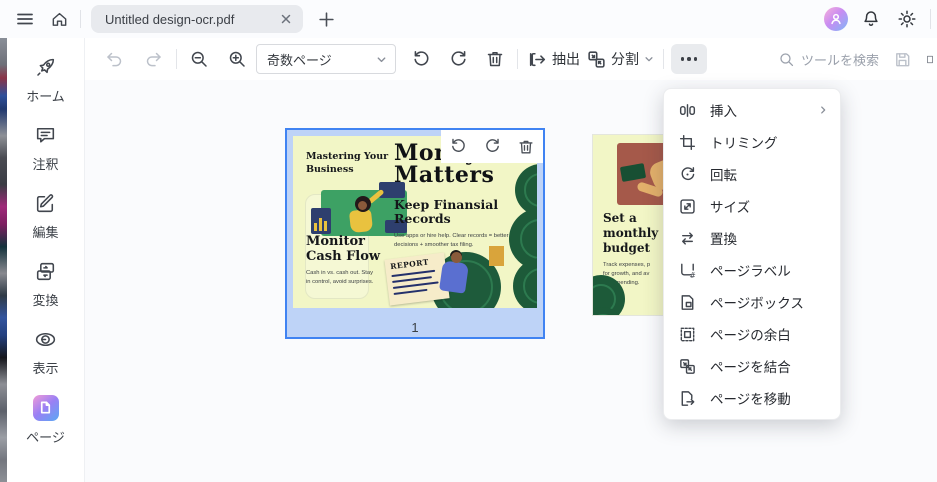  I want to click on rotate-right-button, so click(458, 59).